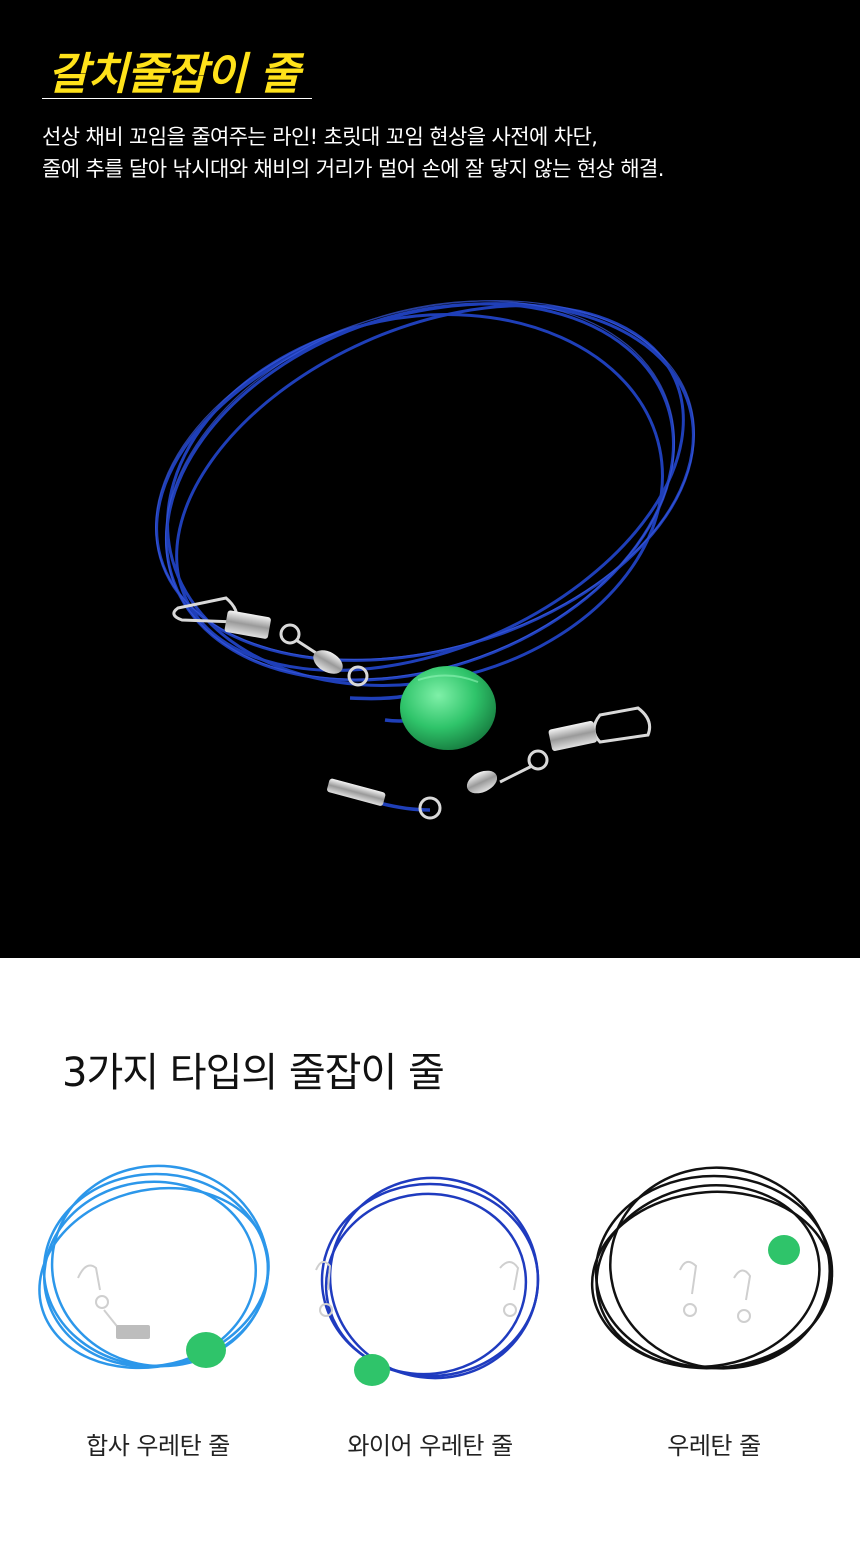 The height and width of the screenshot is (1562, 860). What do you see at coordinates (158, 1446) in the screenshot?
I see `type-label-braided-urethane: 합사 우레탄 줄` at bounding box center [158, 1446].